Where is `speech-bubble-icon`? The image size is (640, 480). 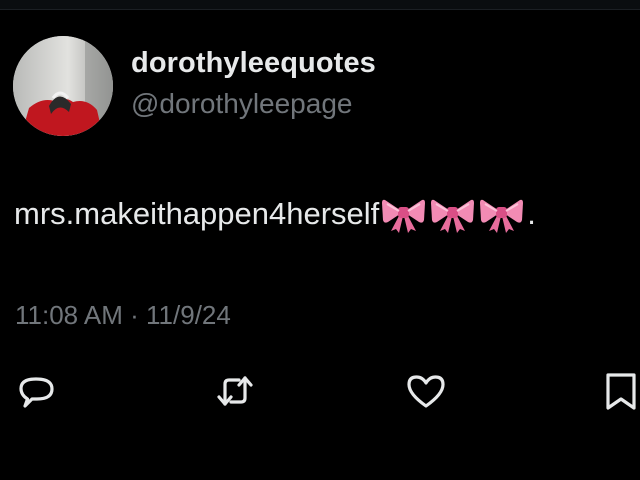 speech-bubble-icon is located at coordinates (36, 392).